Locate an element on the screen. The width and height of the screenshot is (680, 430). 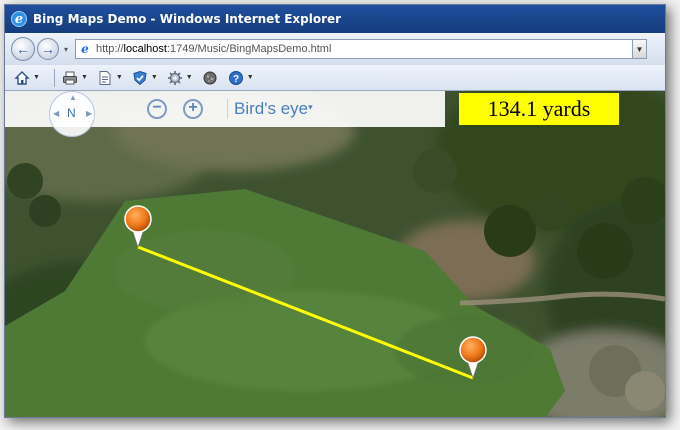
distance-readout: 134.1 yards is located at coordinates (539, 109).